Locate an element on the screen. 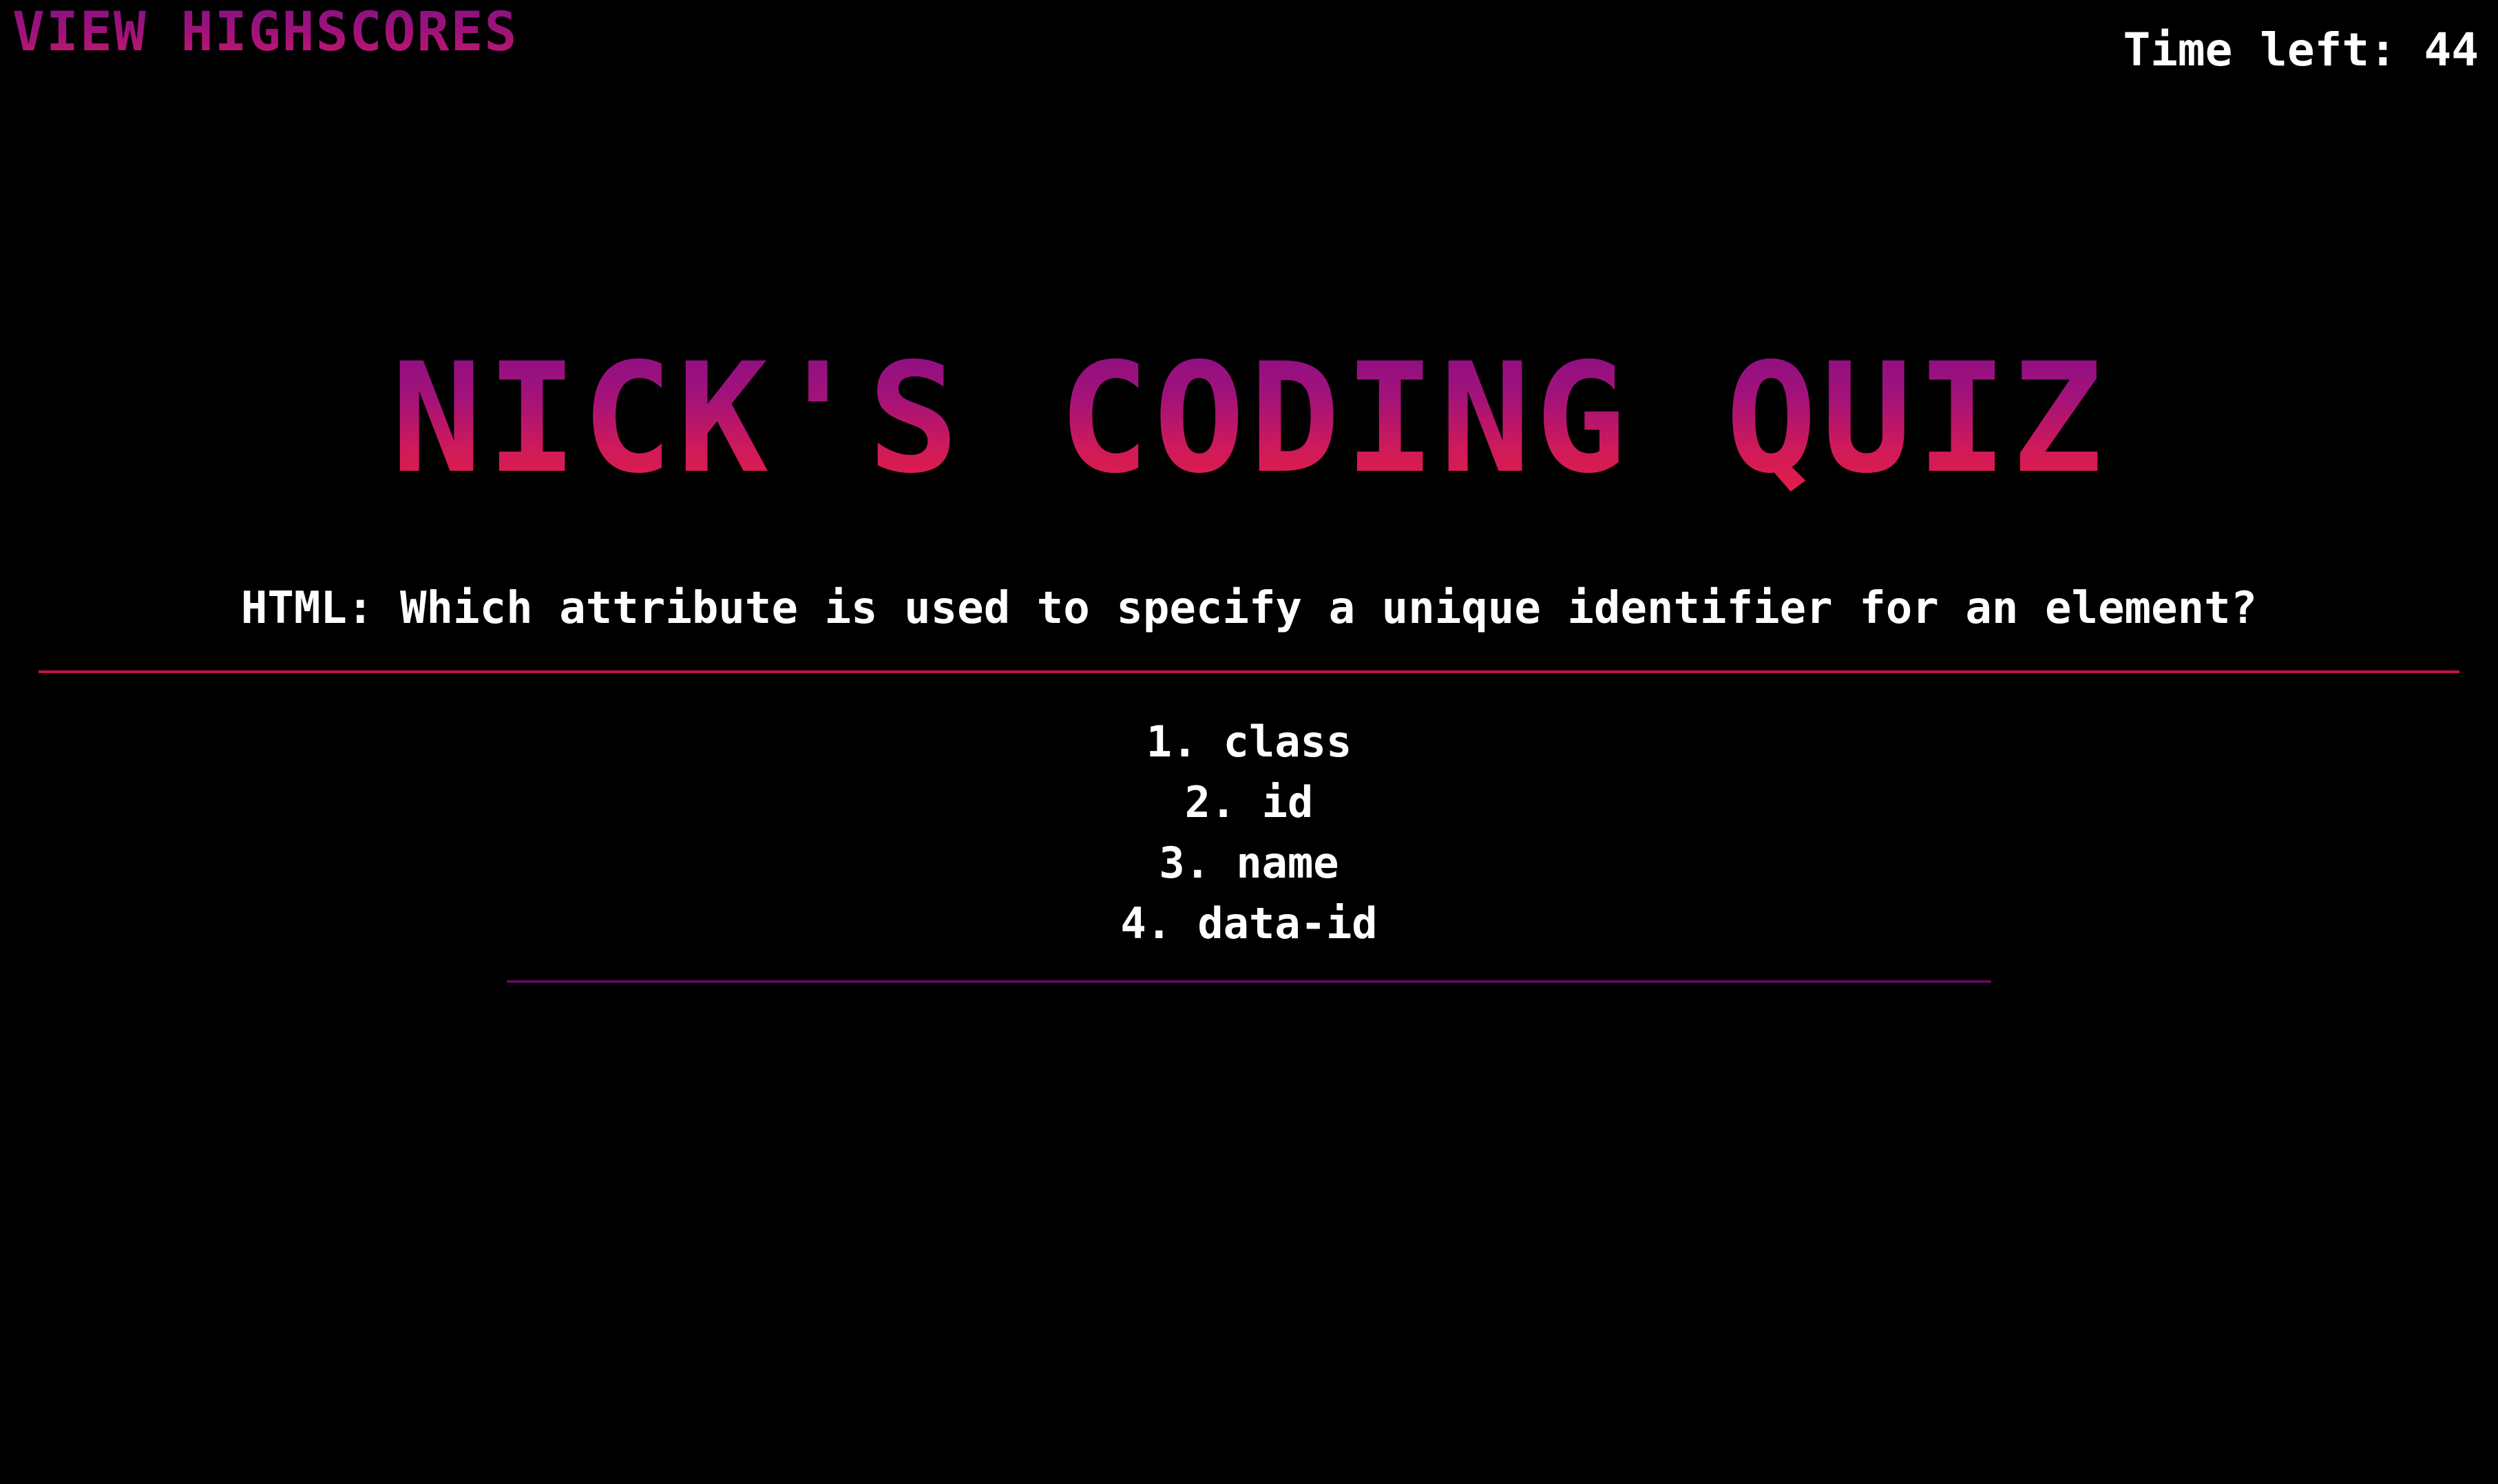  answer-option-1: 1. class is located at coordinates (1249, 742).